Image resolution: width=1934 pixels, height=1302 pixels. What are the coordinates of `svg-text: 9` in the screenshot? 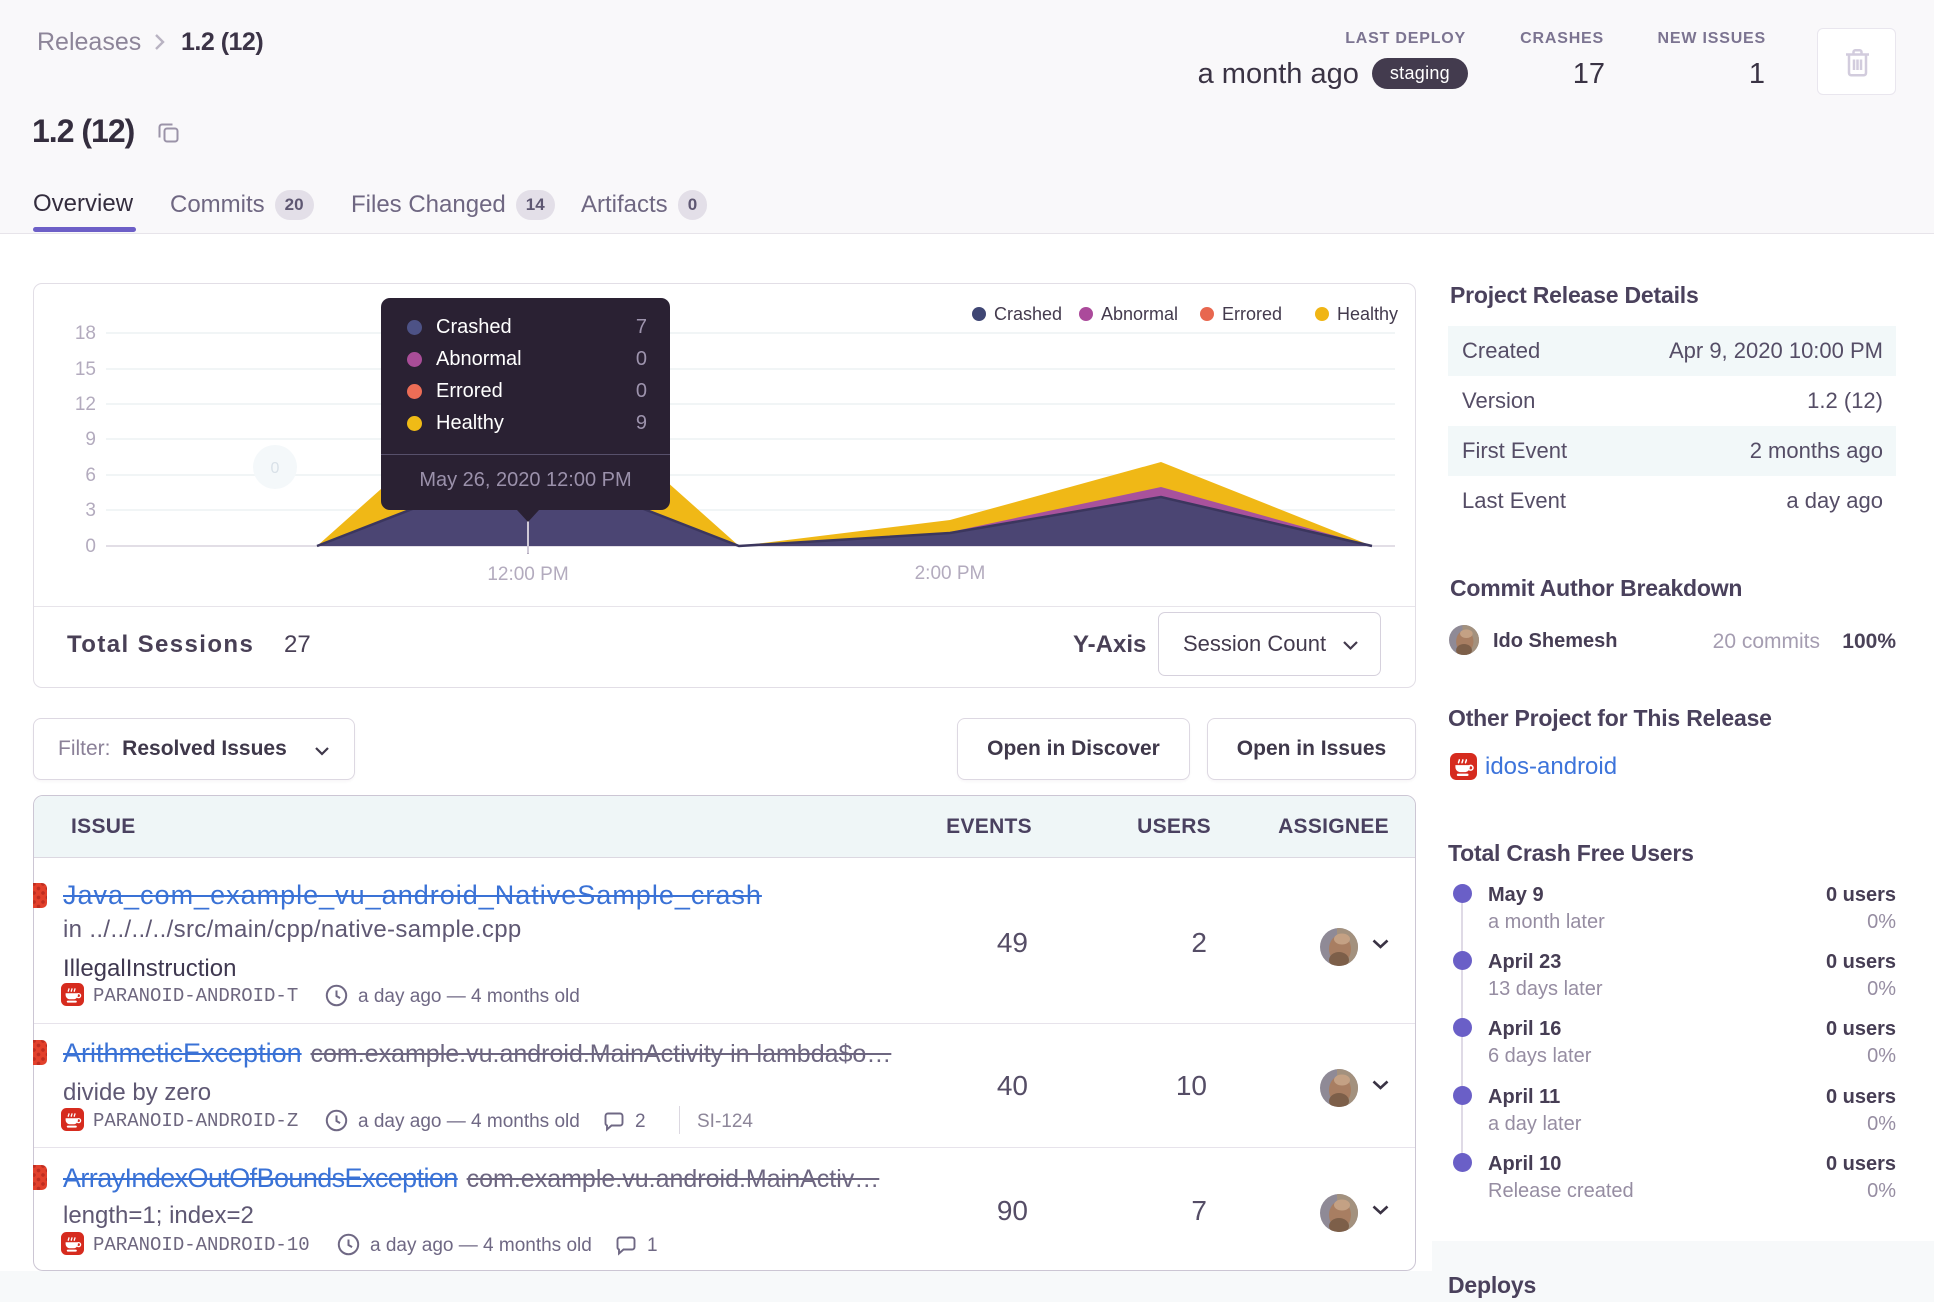 It's located at (90, 439).